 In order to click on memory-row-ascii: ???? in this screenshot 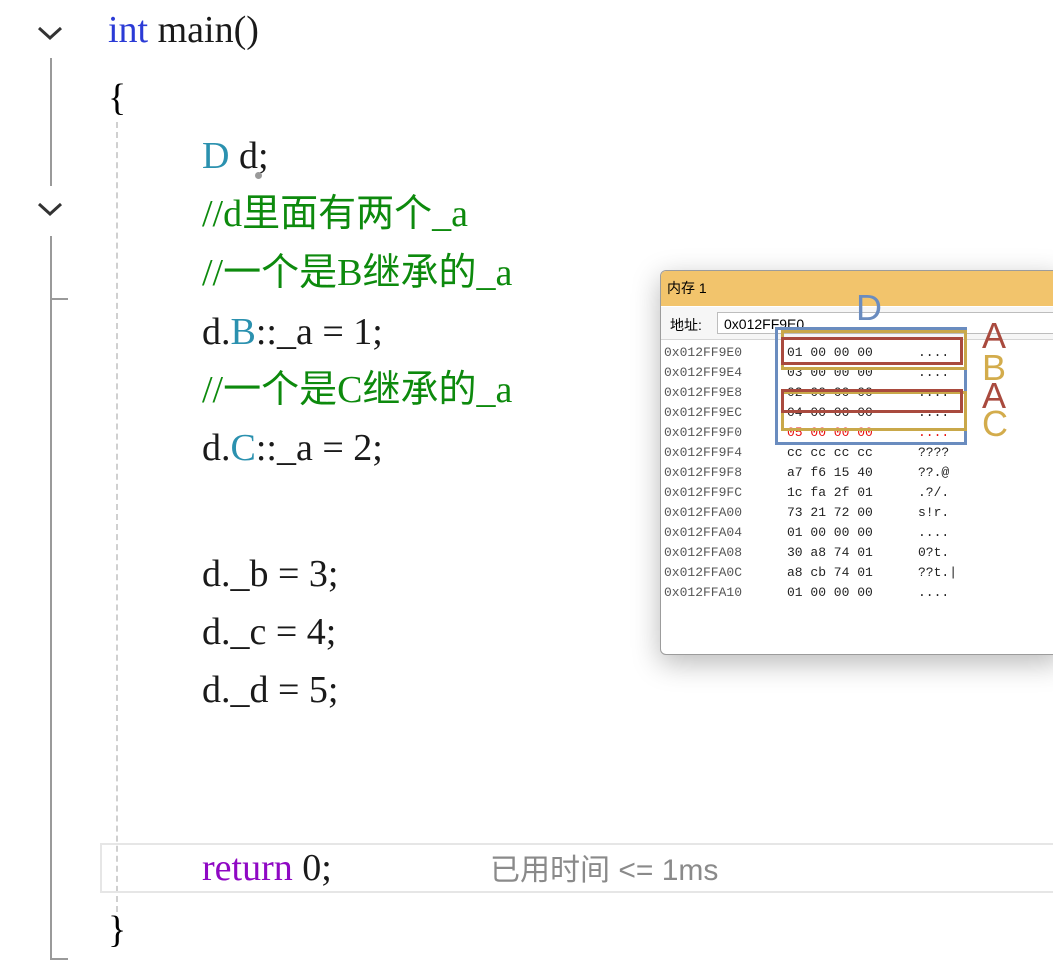, I will do `click(934, 452)`.